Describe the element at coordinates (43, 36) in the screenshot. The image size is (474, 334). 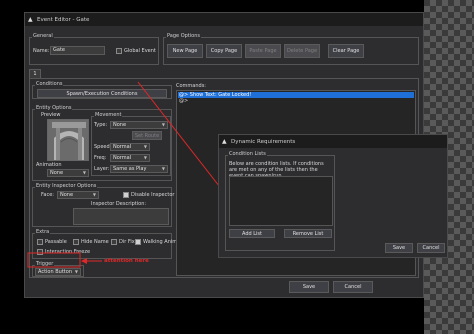
I see `general-label: General` at that location.